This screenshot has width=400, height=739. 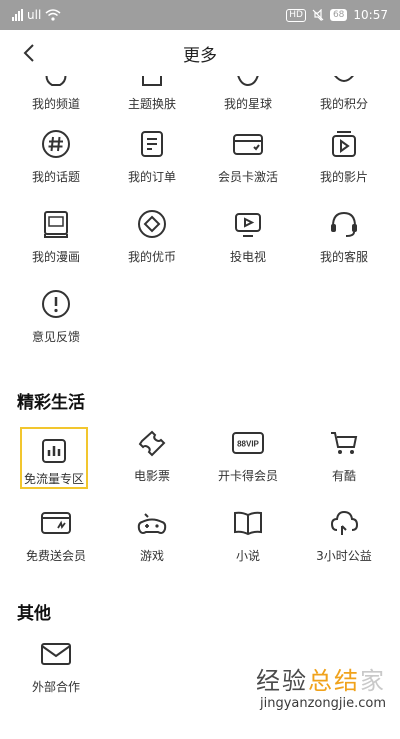 I want to click on comic-icon, so click(x=56, y=224).